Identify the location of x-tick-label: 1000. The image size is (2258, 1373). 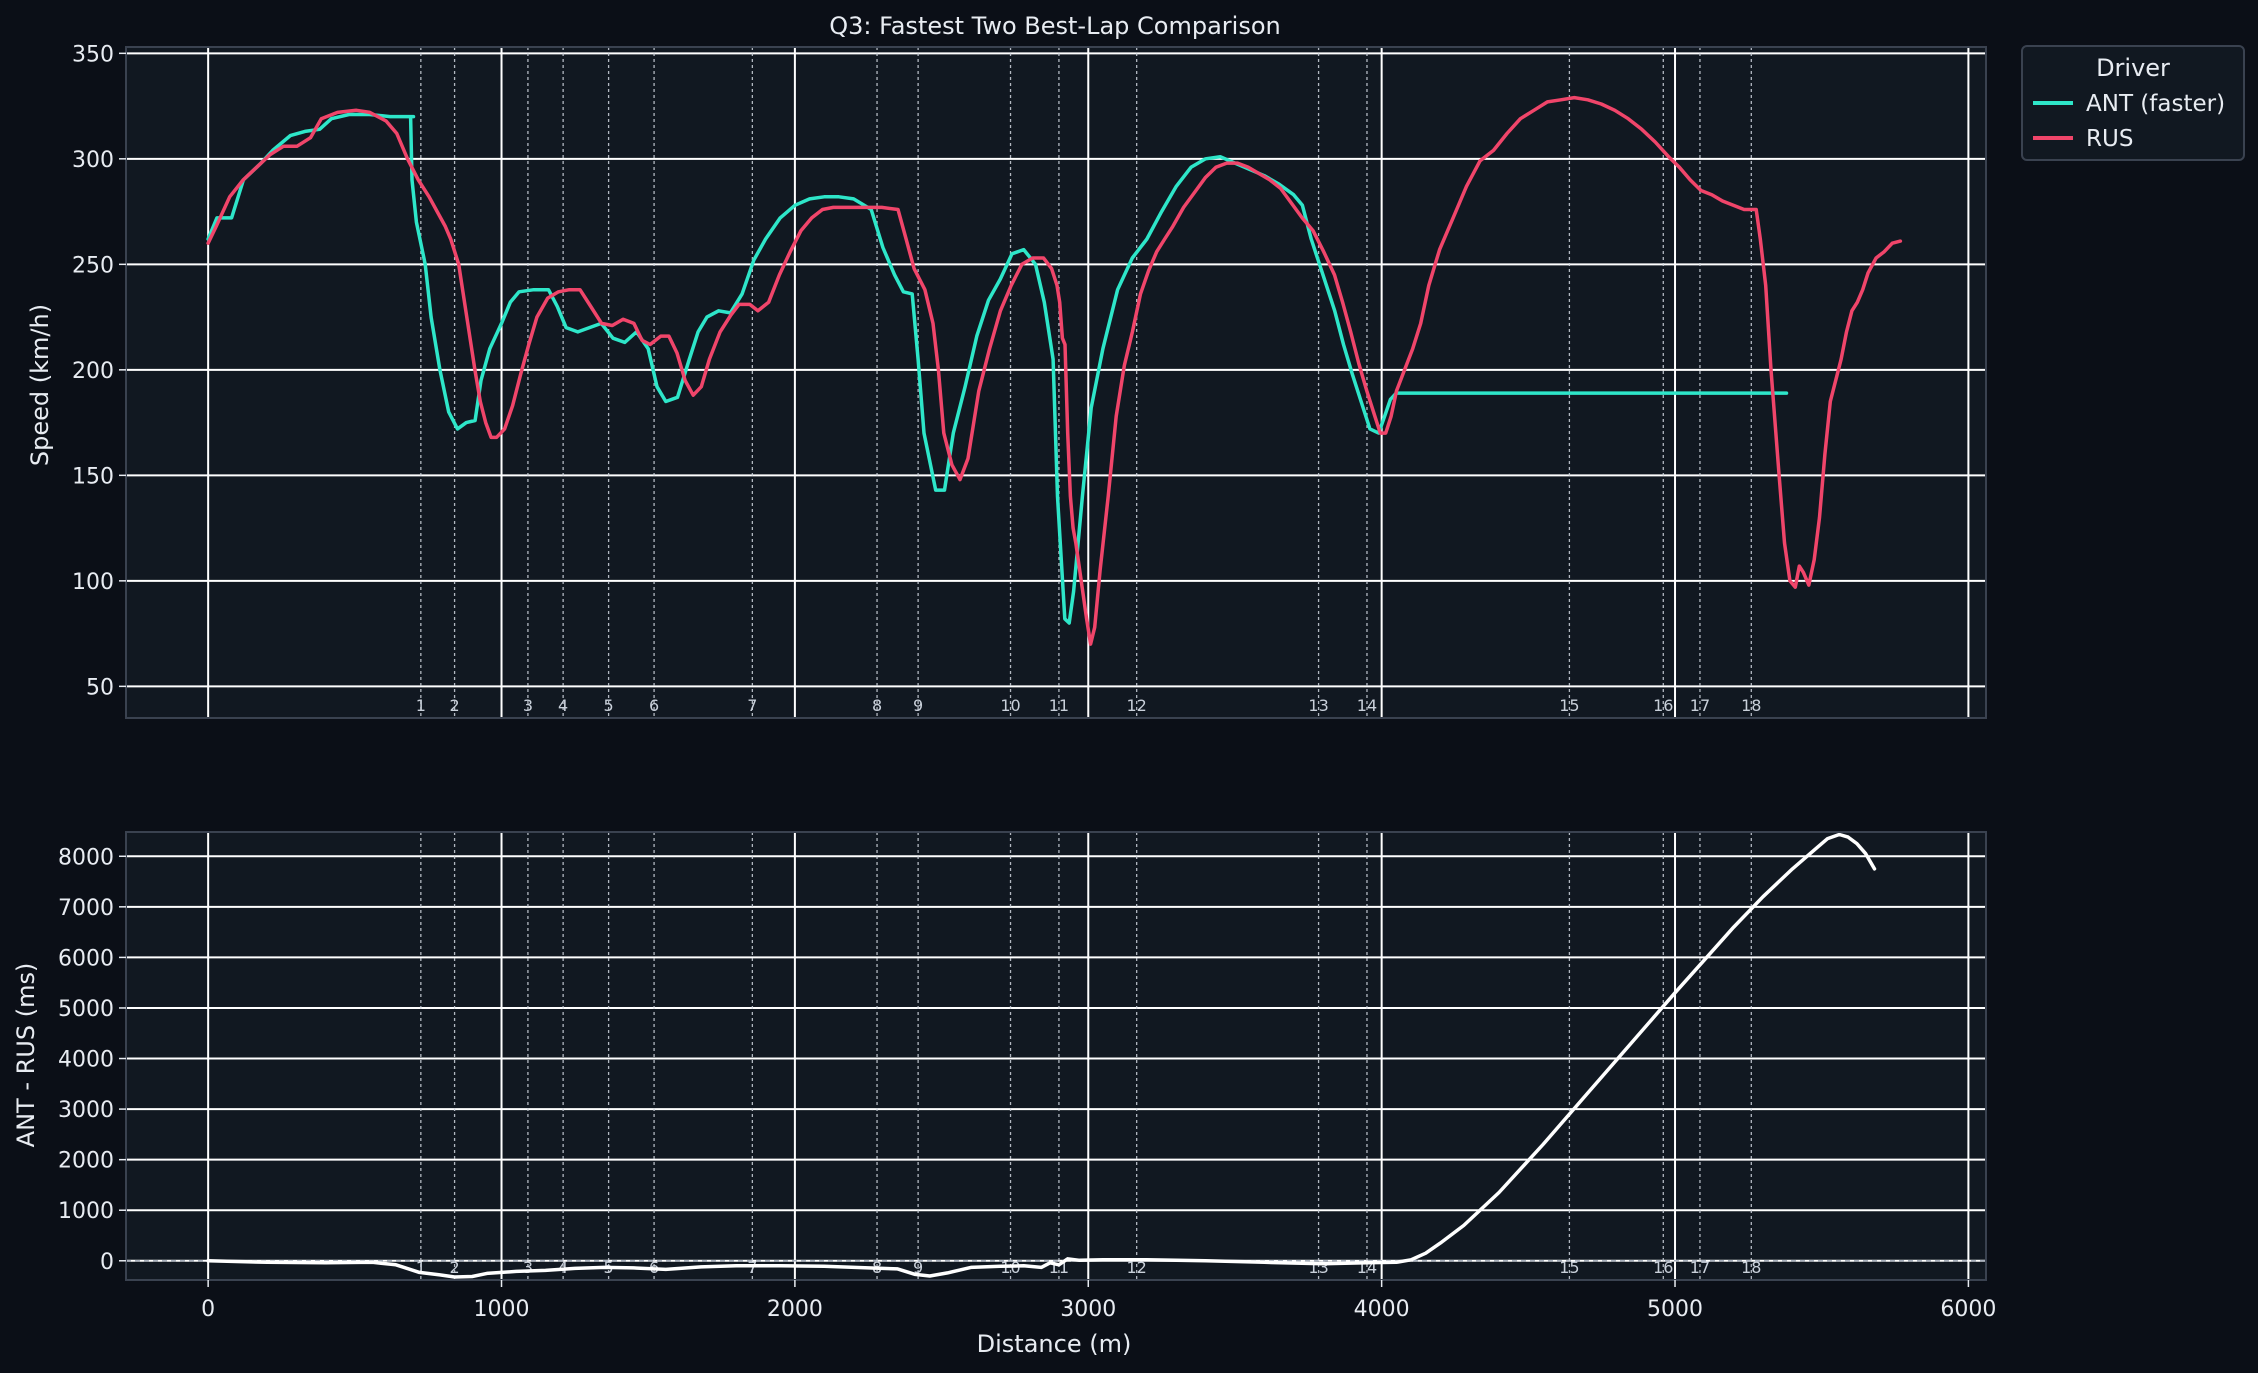
(502, 1309).